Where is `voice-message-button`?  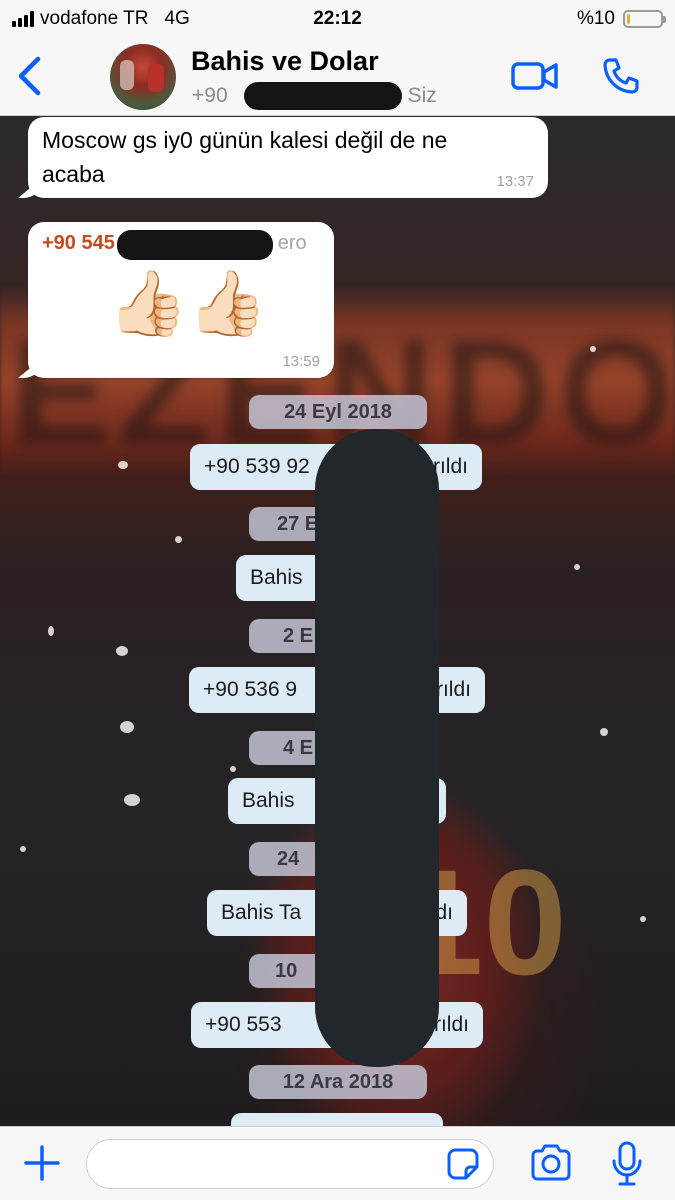 voice-message-button is located at coordinates (627, 1164).